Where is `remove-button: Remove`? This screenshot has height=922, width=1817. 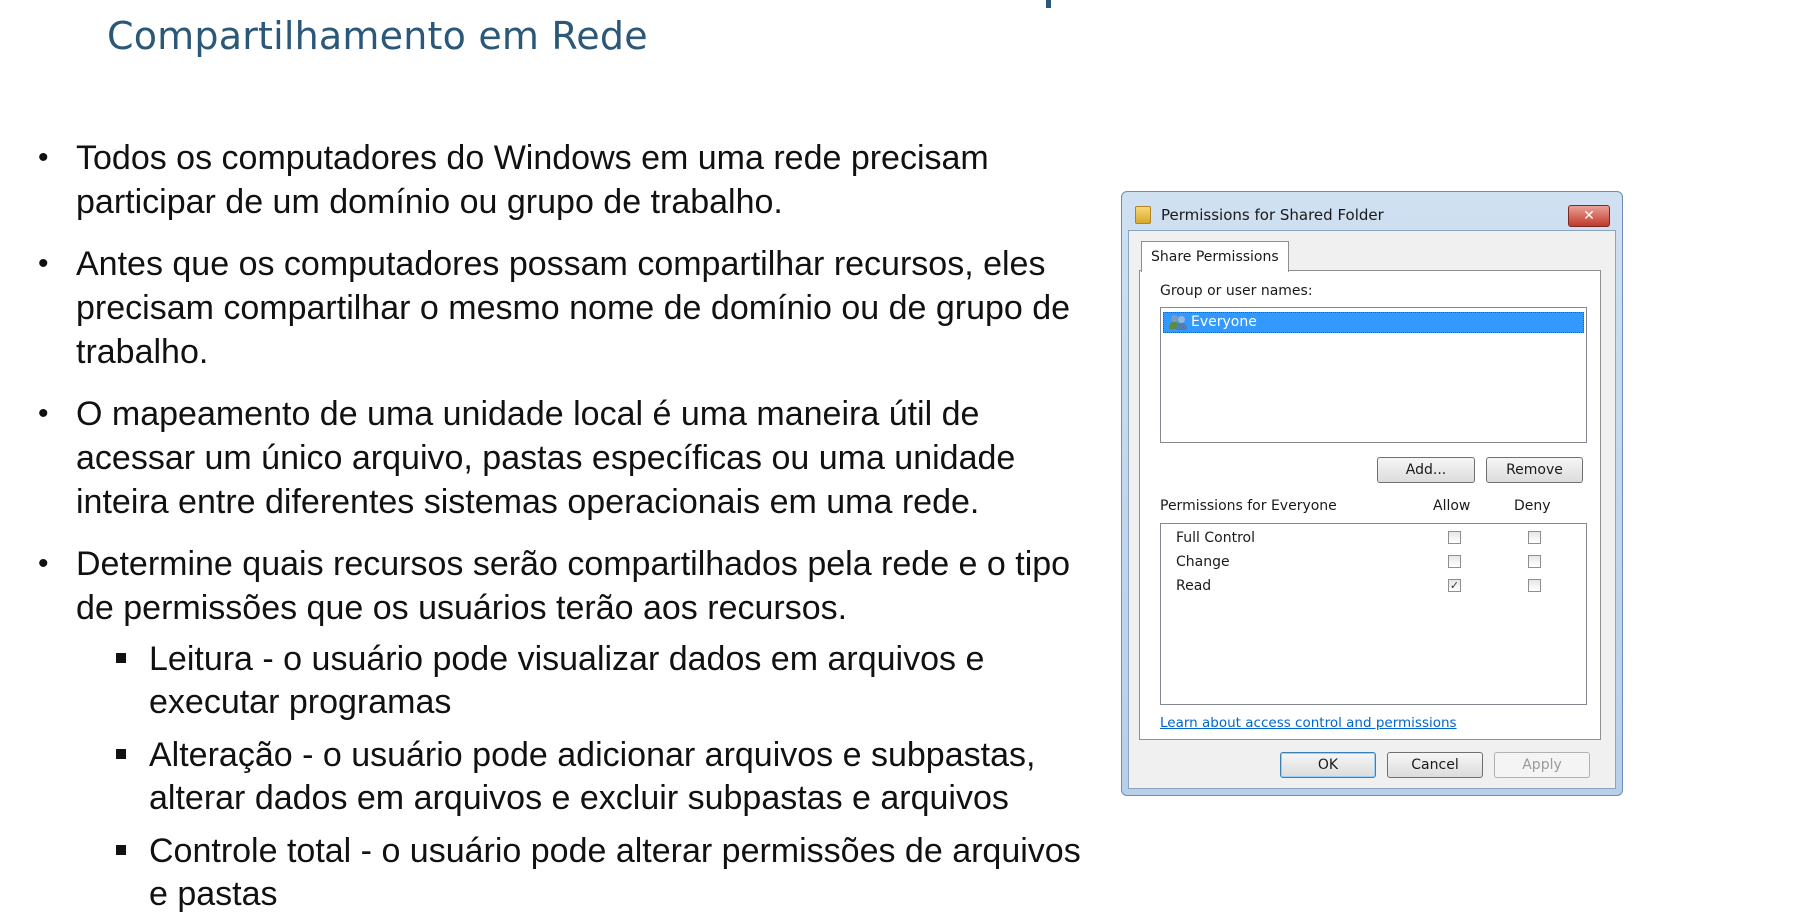 remove-button: Remove is located at coordinates (1534, 470).